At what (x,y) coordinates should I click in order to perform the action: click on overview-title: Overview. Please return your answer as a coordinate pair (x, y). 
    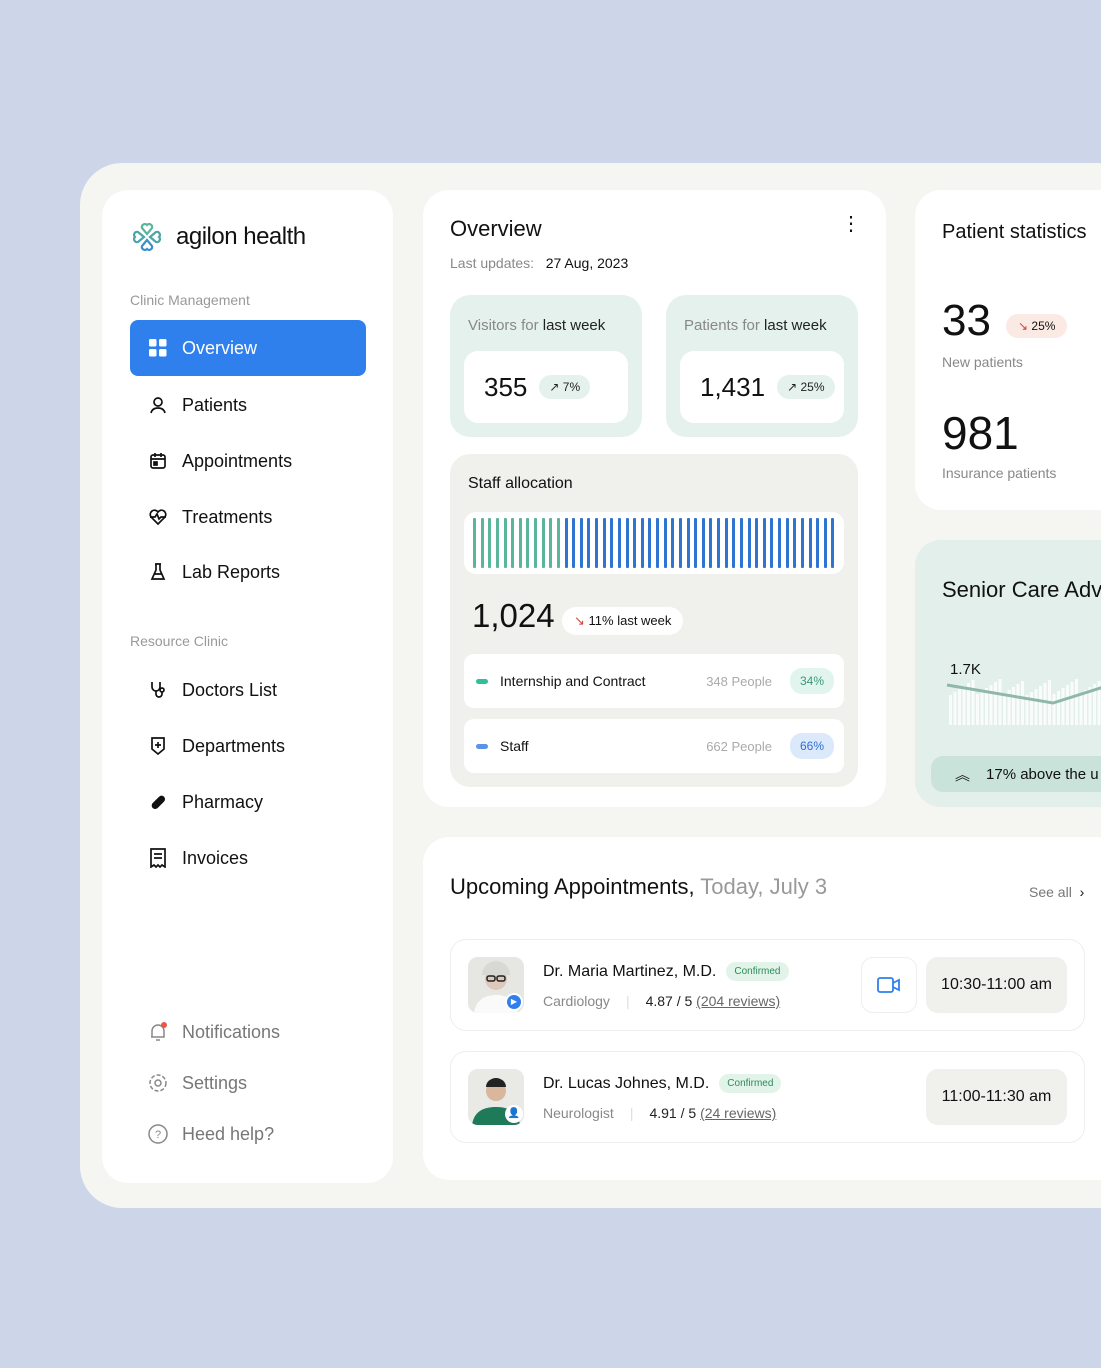
    Looking at the image, I should click on (496, 228).